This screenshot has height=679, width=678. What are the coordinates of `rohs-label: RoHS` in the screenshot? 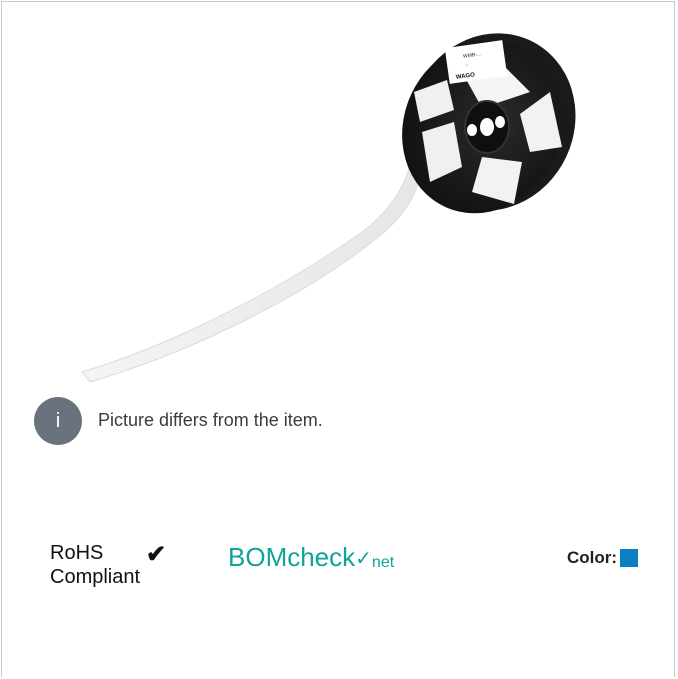 It's located at (77, 553).